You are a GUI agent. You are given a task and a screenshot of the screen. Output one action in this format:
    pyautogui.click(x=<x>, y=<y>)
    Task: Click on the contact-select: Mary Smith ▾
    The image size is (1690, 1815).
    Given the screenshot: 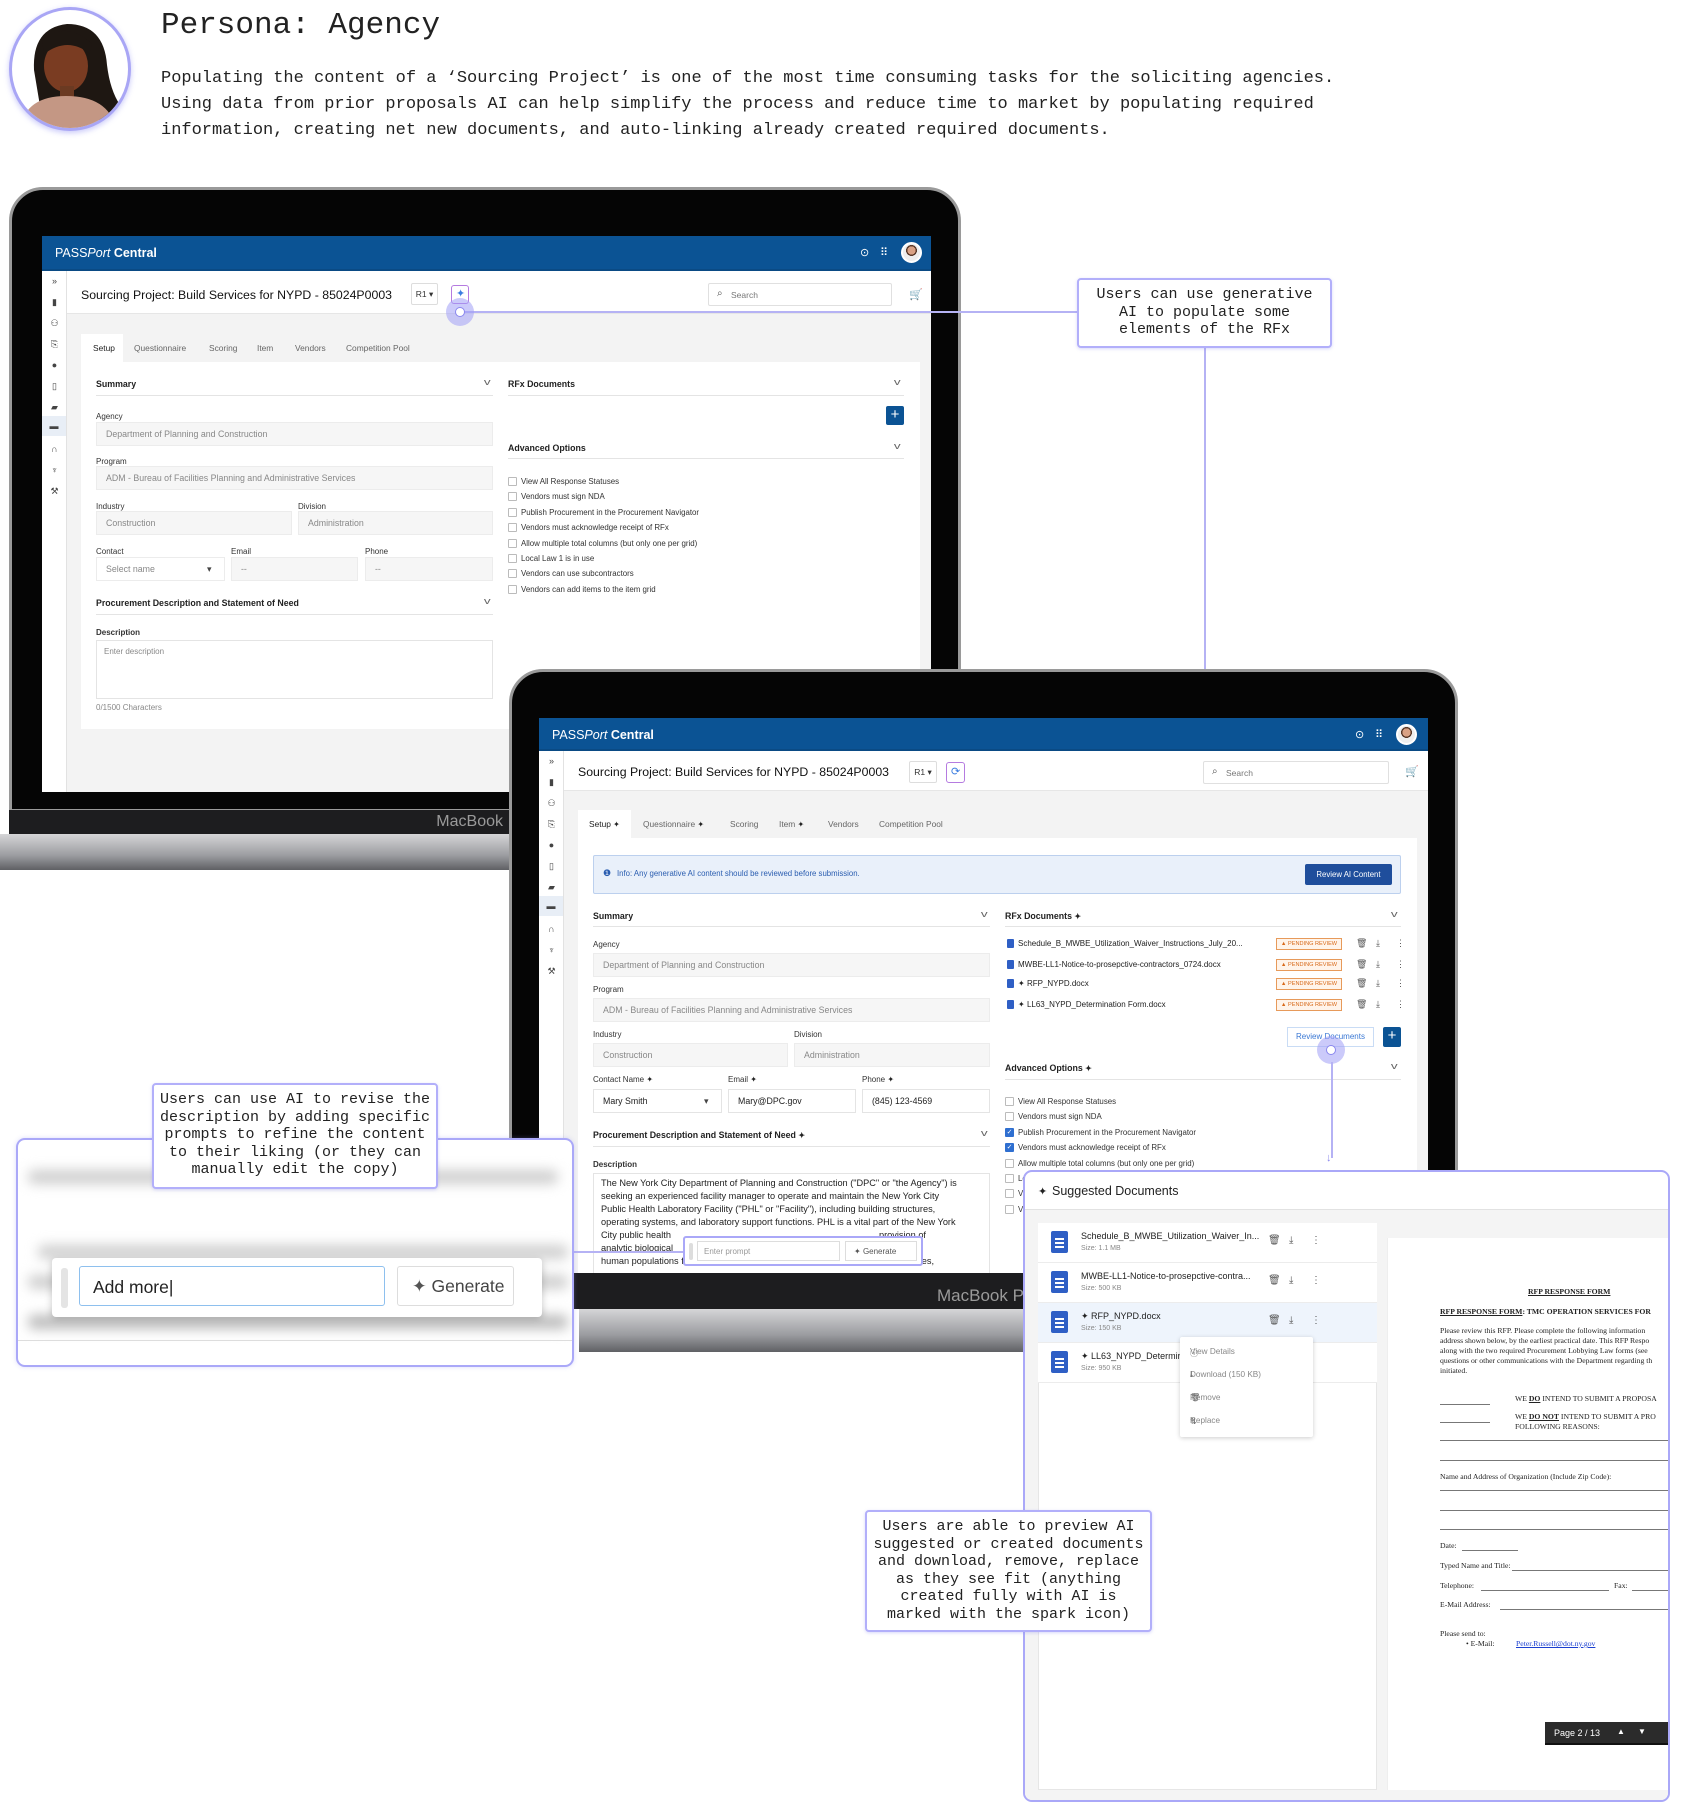 What is the action you would take?
    pyautogui.click(x=657, y=1101)
    